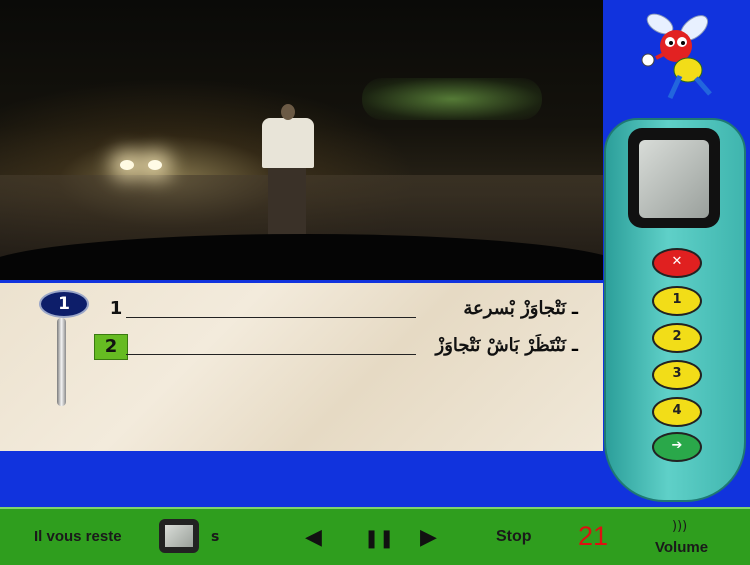 The height and width of the screenshot is (565, 750). What do you see at coordinates (677, 301) in the screenshot?
I see `remote-button-1: 1` at bounding box center [677, 301].